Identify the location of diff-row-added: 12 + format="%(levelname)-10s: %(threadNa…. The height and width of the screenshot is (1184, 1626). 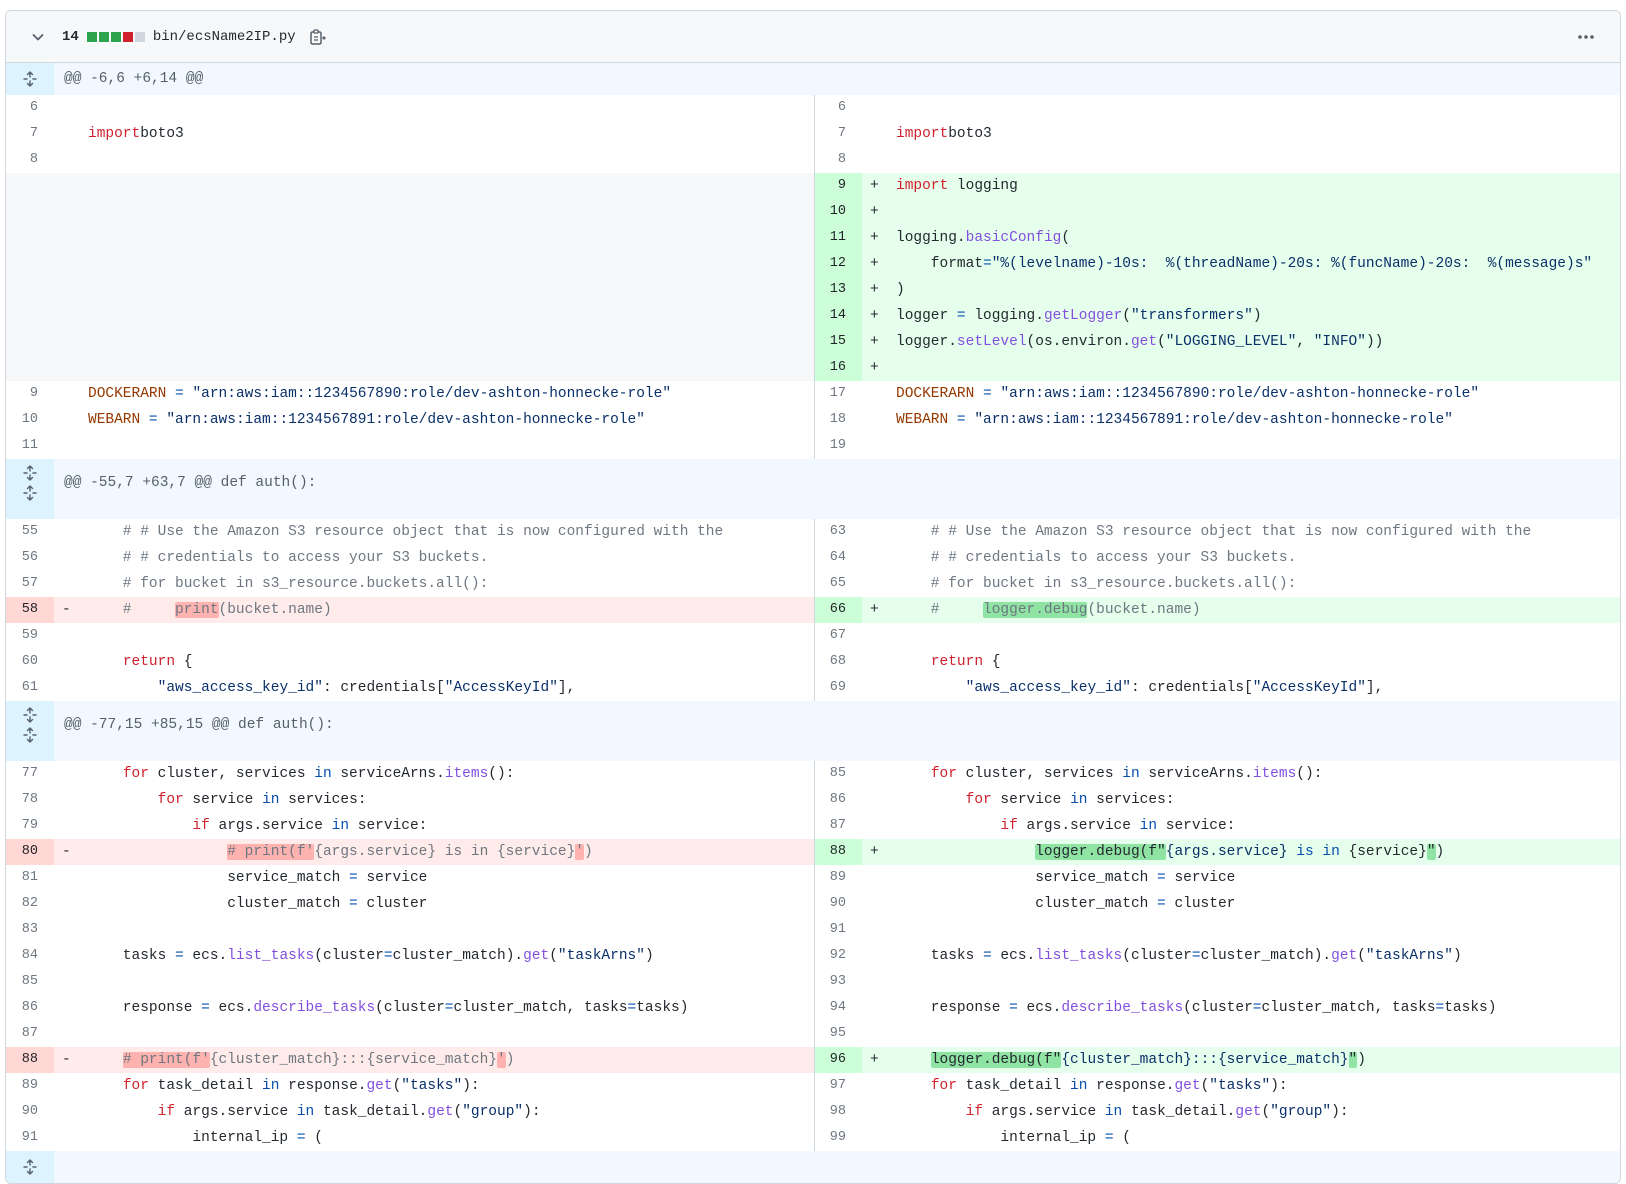
(813, 264).